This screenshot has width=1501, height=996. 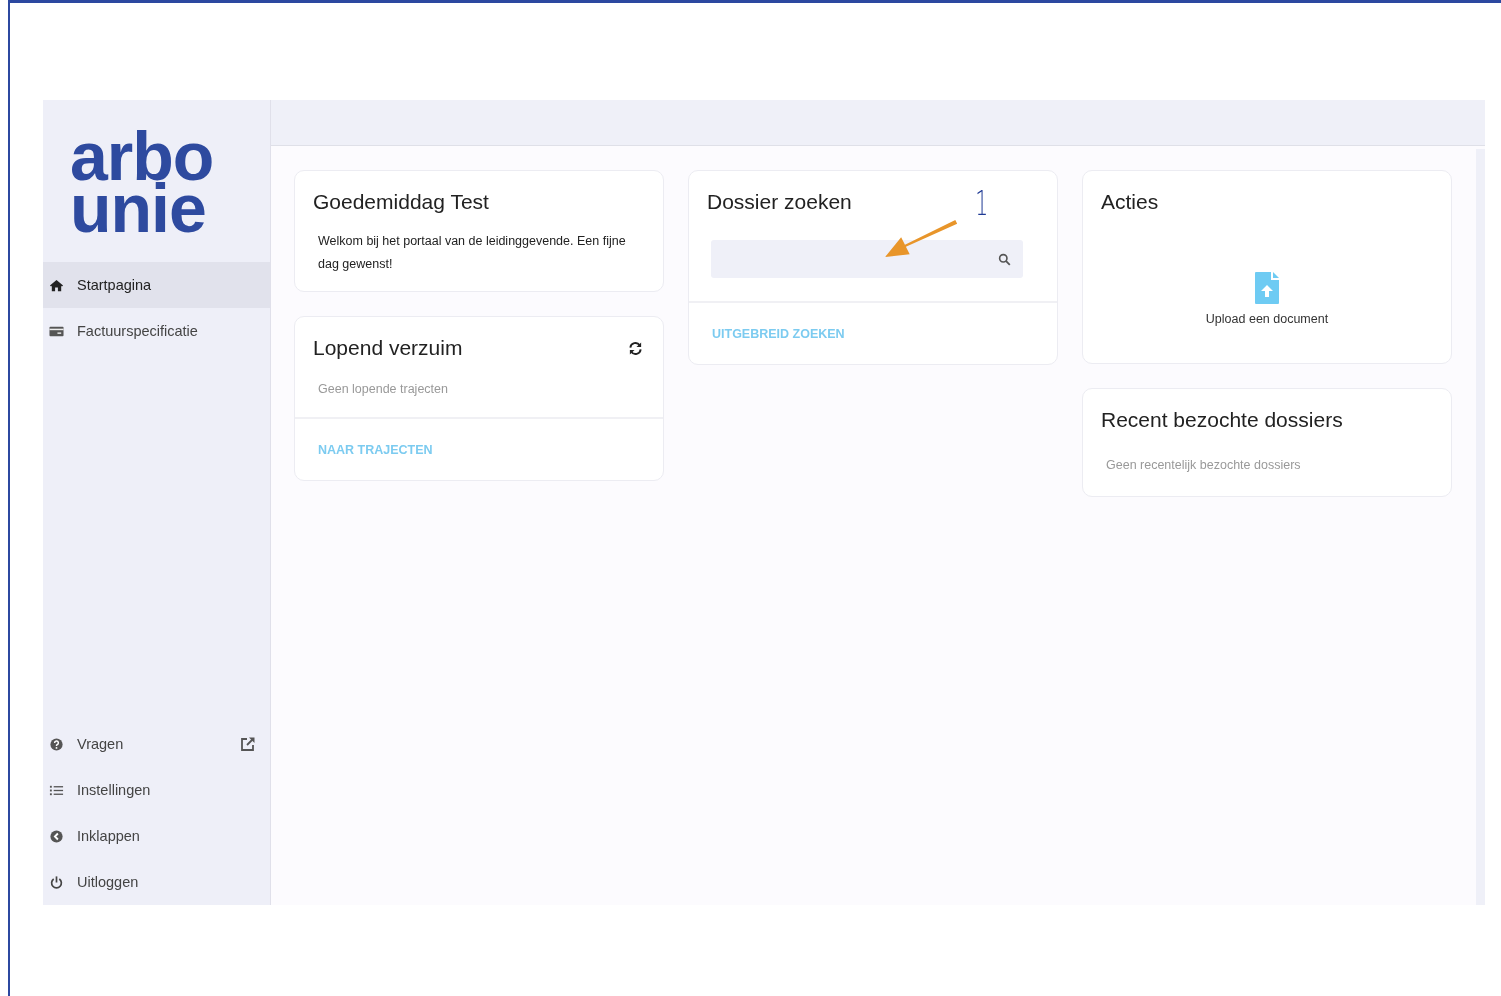 I want to click on empty-message: Geen lopende trajecten, so click(x=383, y=389).